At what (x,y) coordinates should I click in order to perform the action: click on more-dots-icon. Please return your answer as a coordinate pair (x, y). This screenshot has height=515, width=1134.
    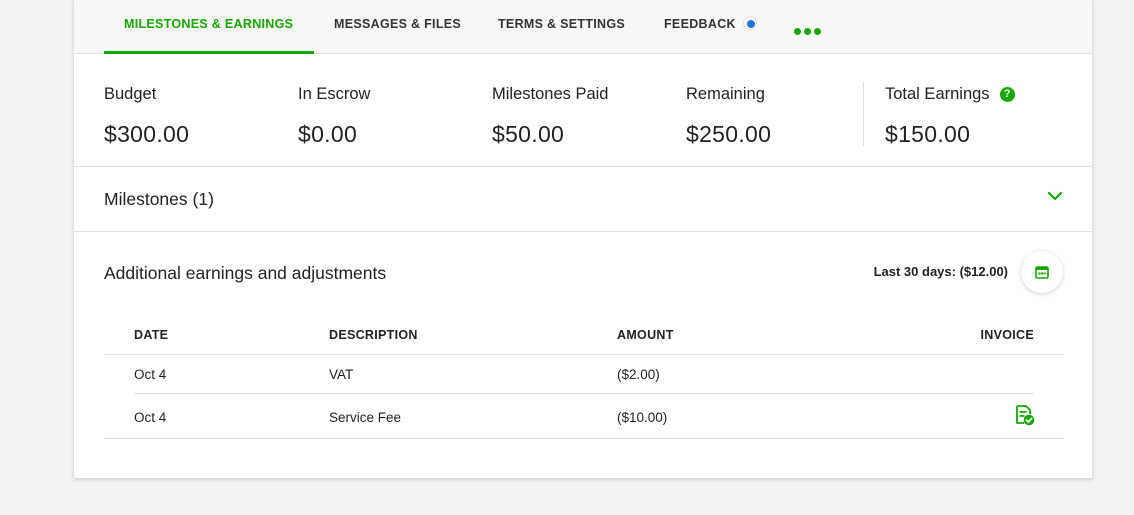
    Looking at the image, I should click on (807, 31).